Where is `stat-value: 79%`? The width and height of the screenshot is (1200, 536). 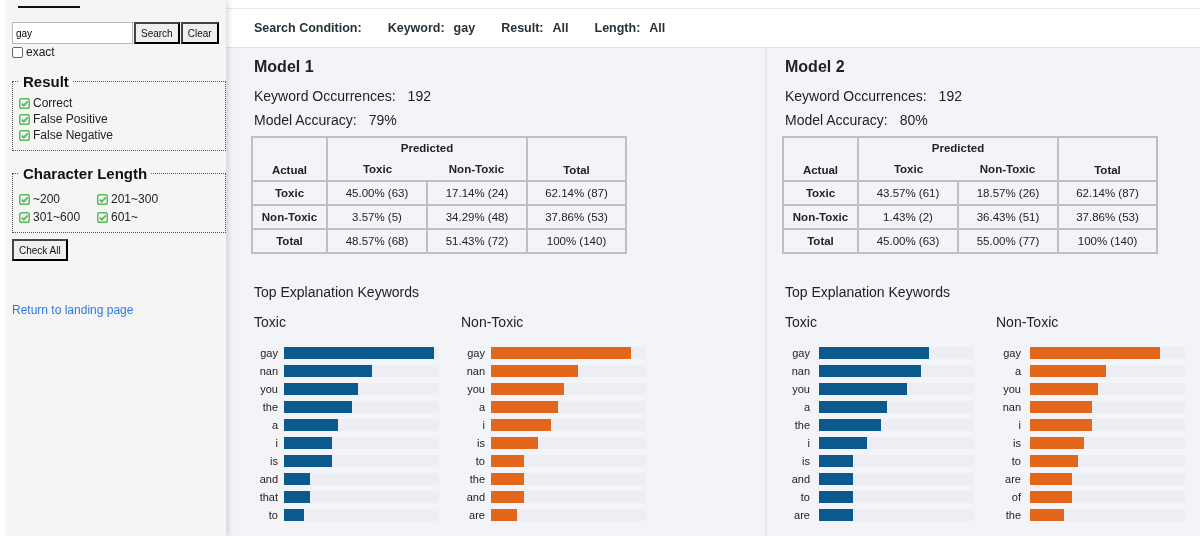 stat-value: 79% is located at coordinates (382, 120).